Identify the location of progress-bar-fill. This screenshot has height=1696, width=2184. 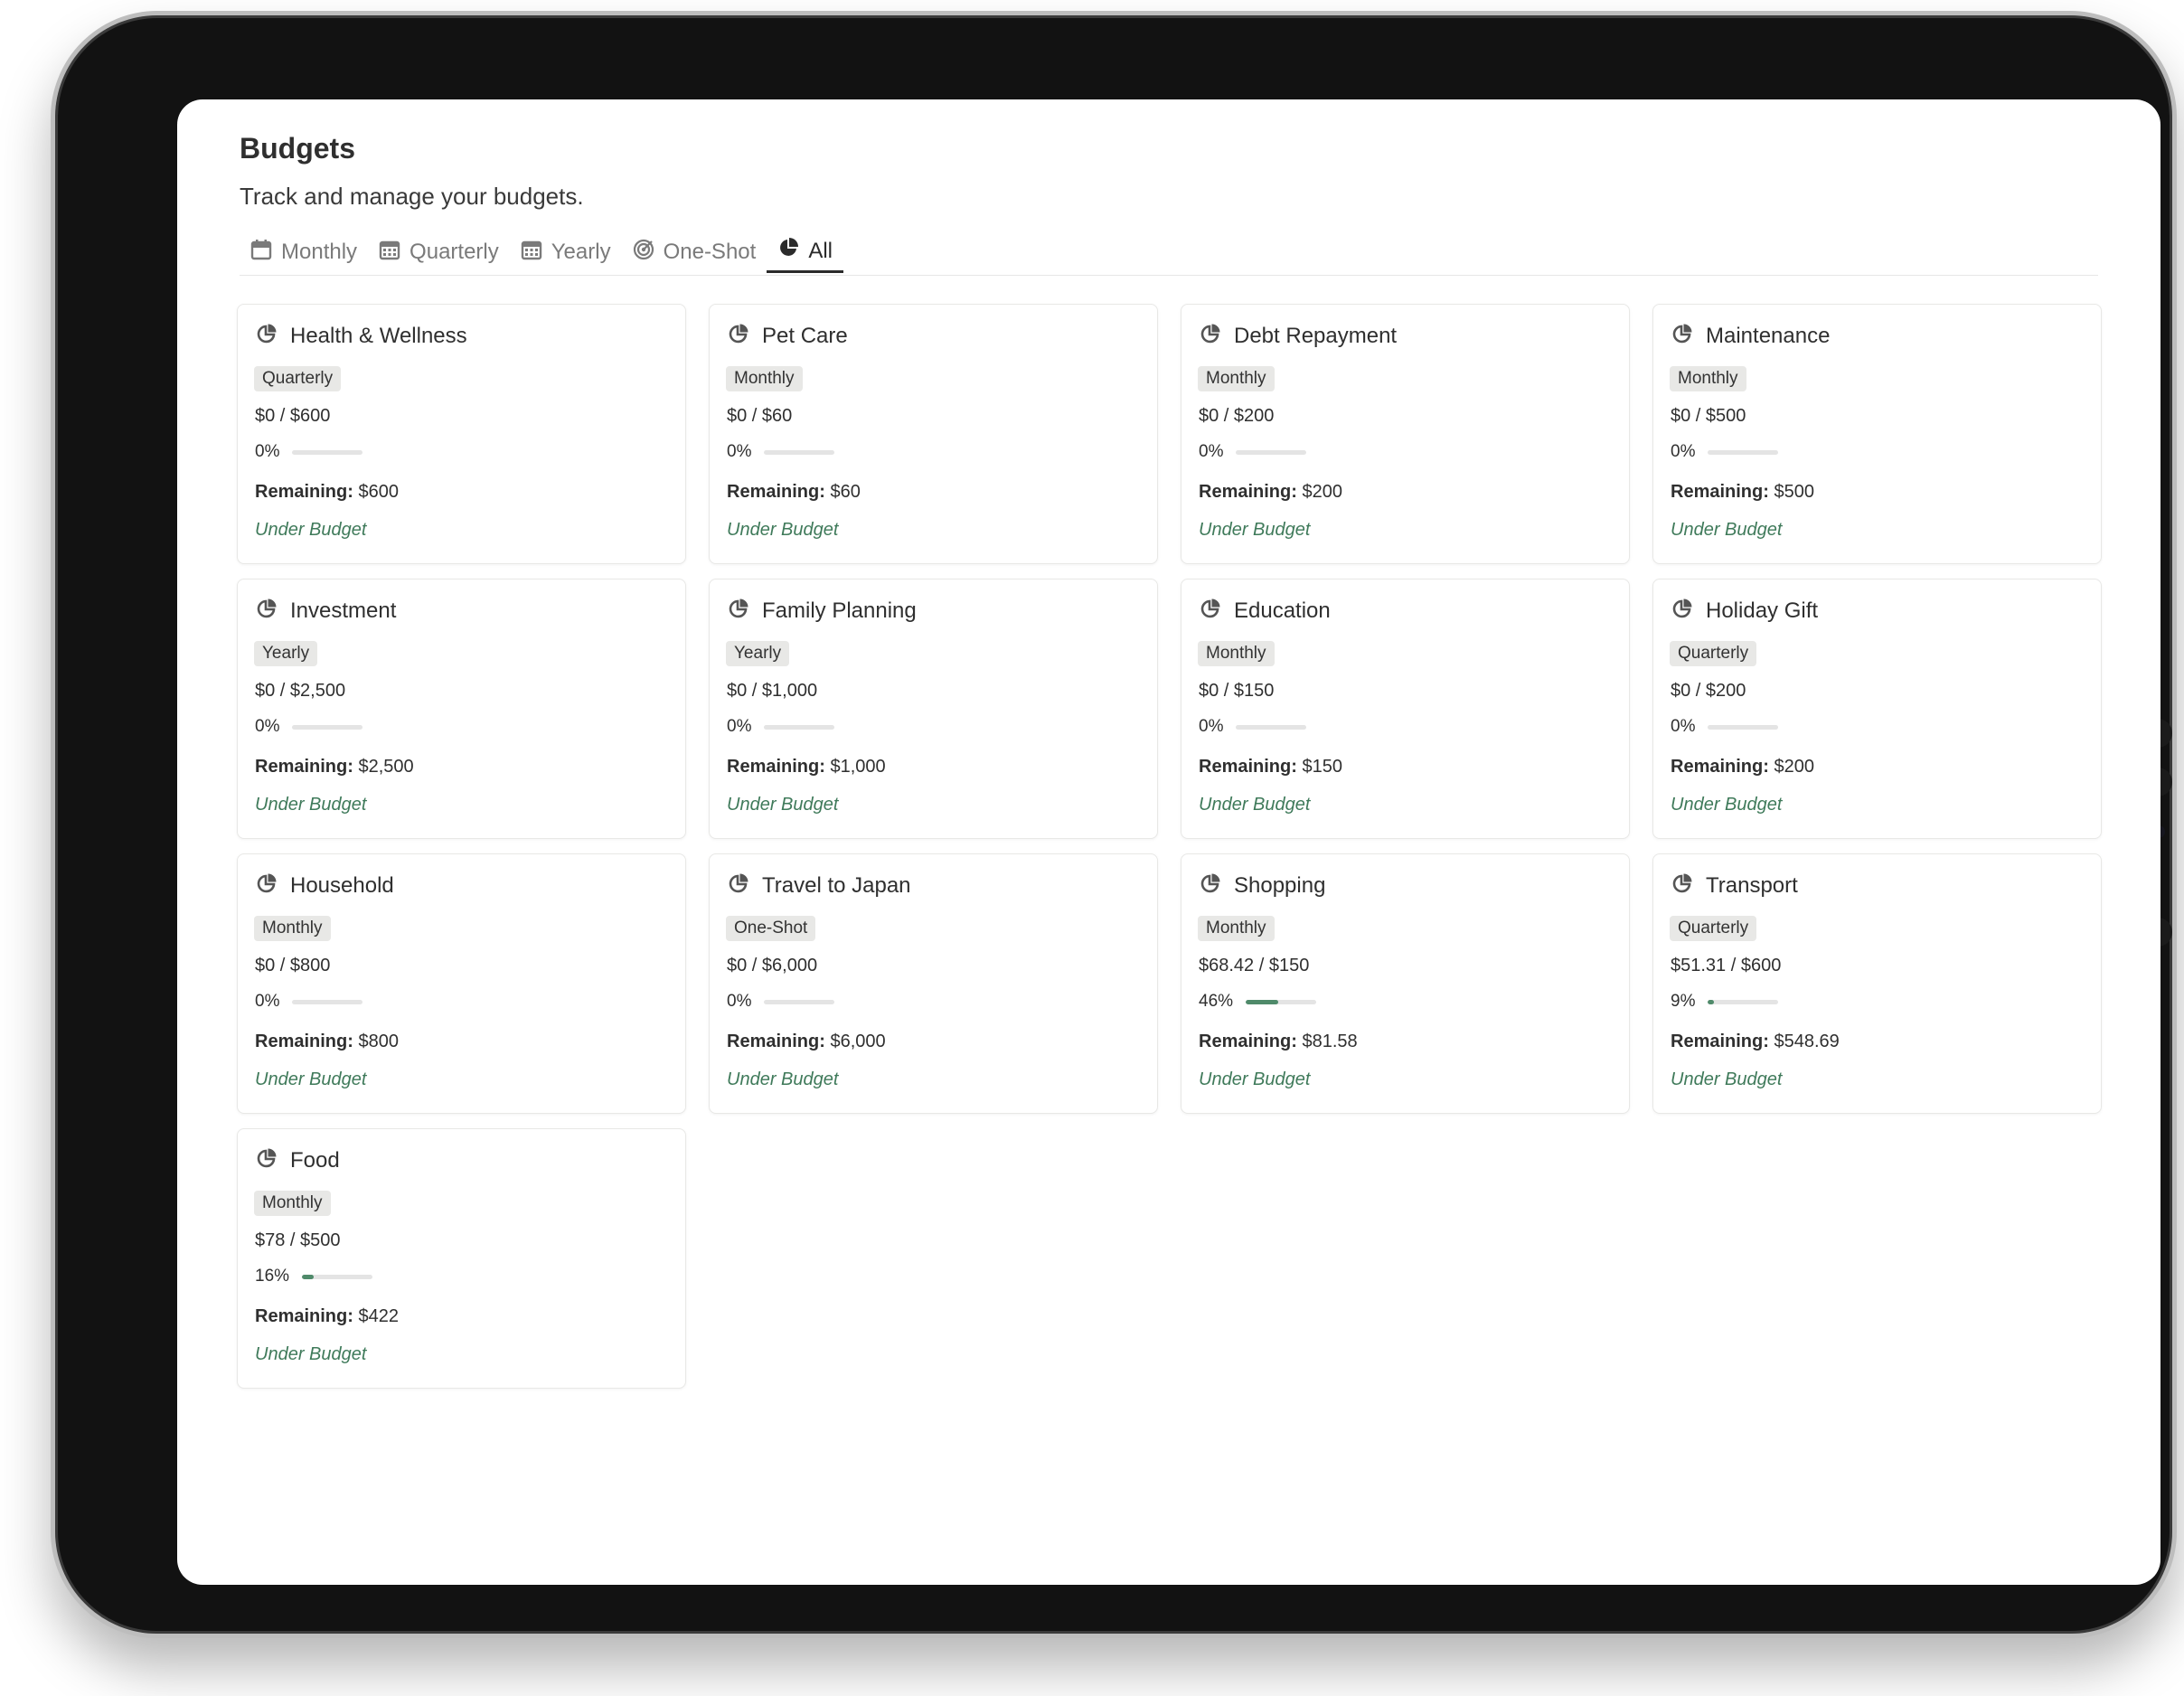
(1262, 1001).